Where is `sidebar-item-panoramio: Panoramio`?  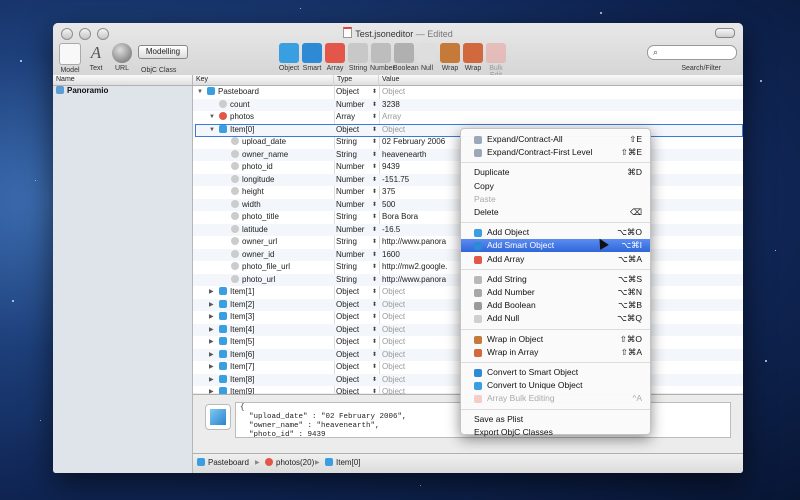
sidebar-item-panoramio: Panoramio is located at coordinates (82, 90).